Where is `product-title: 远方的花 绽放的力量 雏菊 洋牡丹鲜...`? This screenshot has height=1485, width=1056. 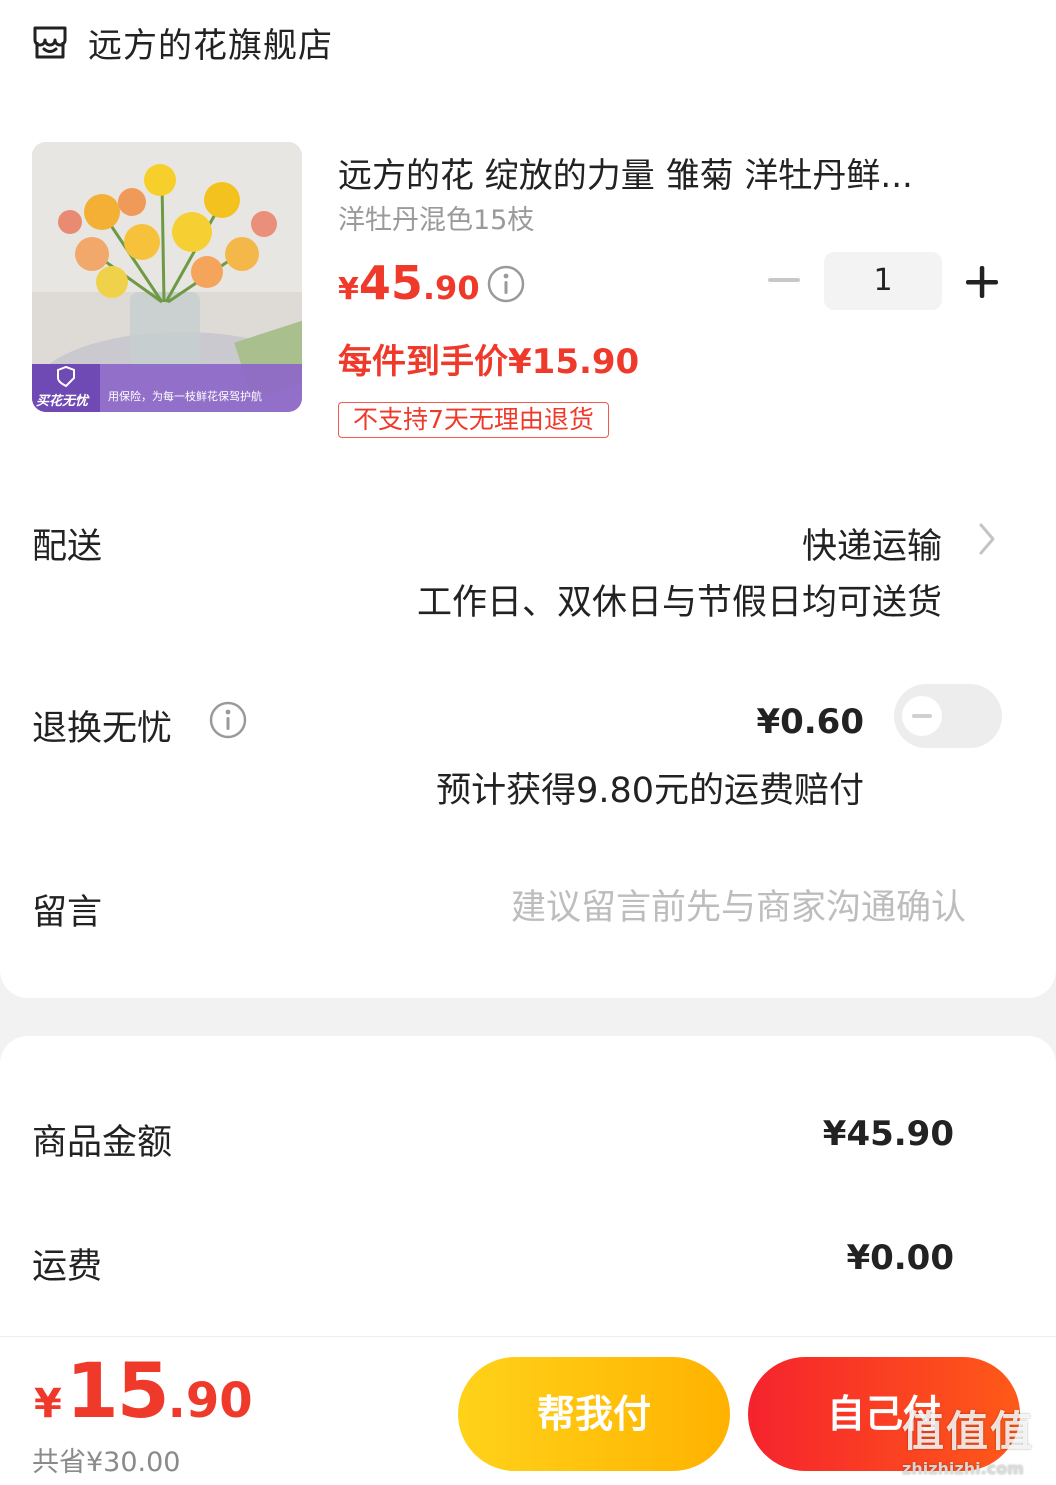
product-title: 远方的花 绽放的力量 雏菊 洋牡丹鲜... is located at coordinates (663, 172).